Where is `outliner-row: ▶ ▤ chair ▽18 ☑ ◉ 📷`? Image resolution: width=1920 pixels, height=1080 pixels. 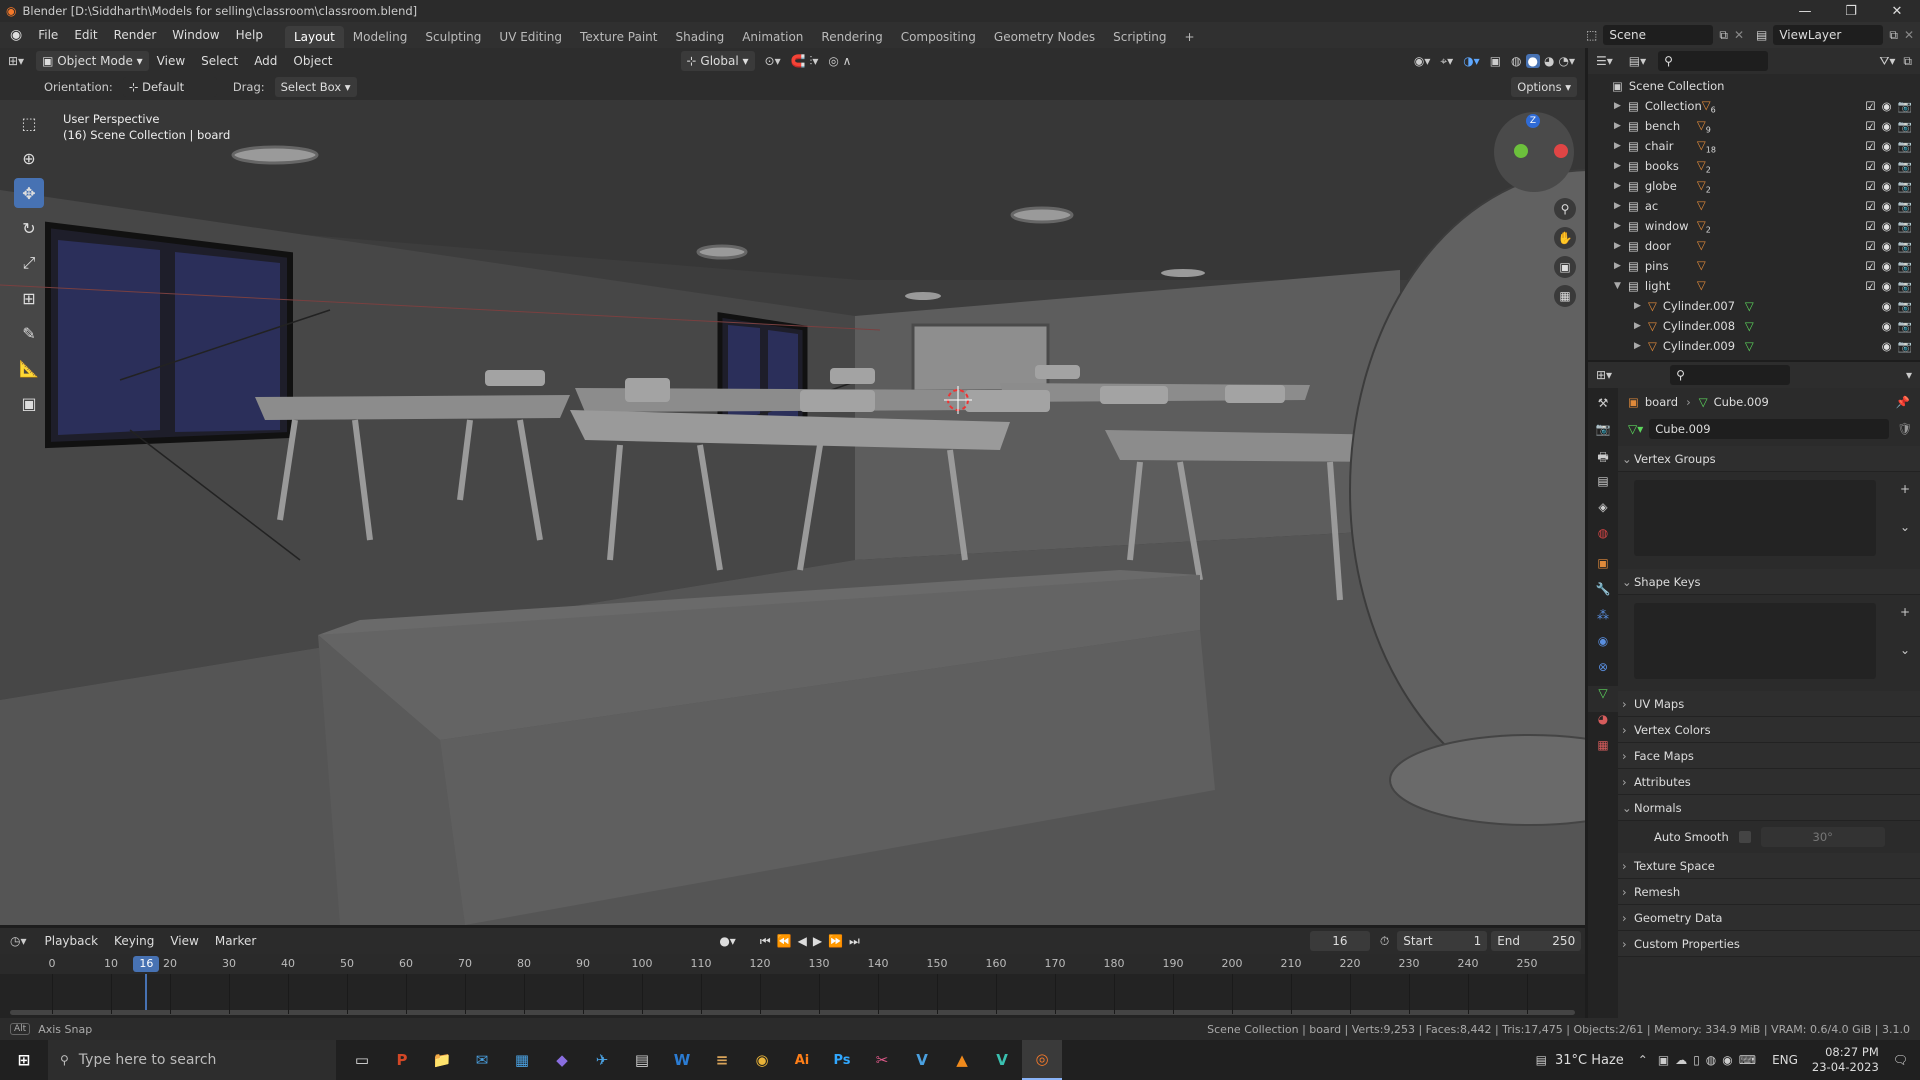 outliner-row: ▶ ▤ chair ▽18 ☑ ◉ 📷 is located at coordinates (1754, 146).